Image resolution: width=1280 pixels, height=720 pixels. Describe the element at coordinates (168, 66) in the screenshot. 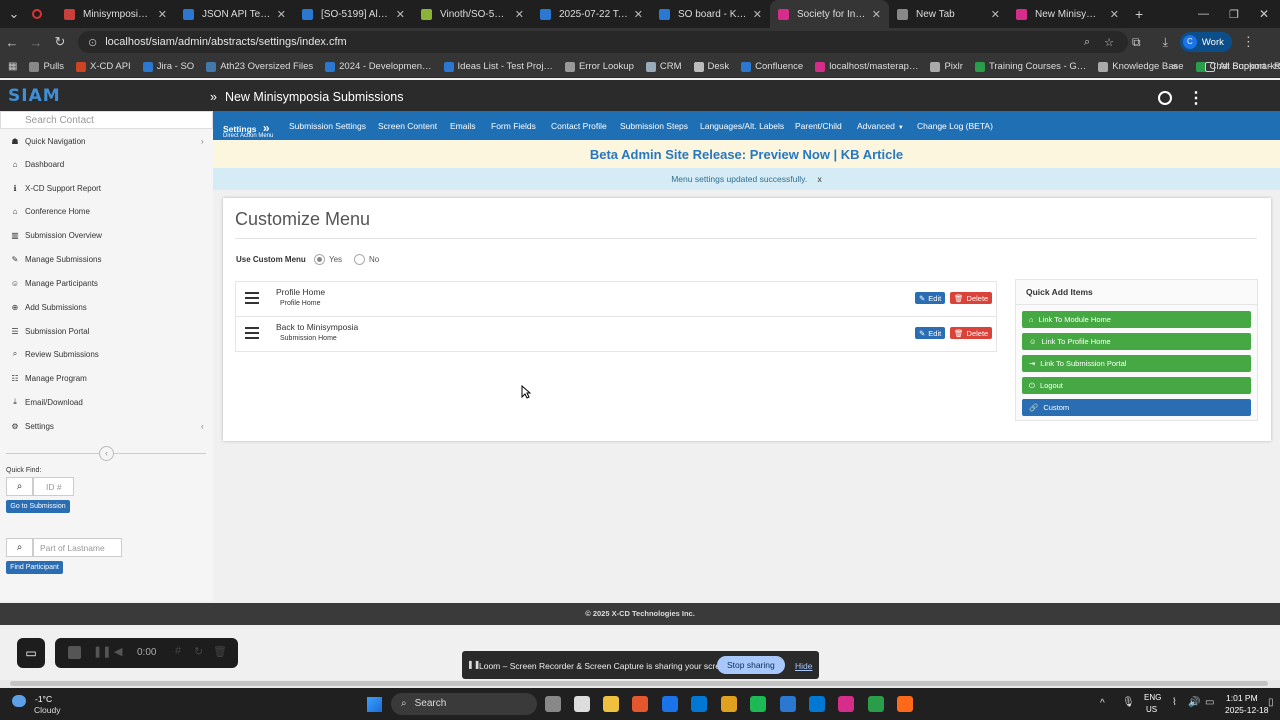

I see `bookmark-link: Jira - SO` at that location.